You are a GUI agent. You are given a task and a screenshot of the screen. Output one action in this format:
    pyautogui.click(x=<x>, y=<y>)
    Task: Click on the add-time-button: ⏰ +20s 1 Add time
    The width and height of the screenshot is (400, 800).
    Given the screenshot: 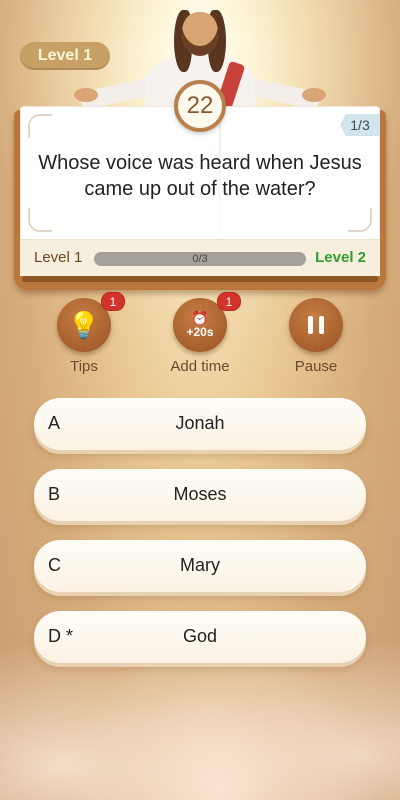 What is the action you would take?
    pyautogui.click(x=200, y=333)
    